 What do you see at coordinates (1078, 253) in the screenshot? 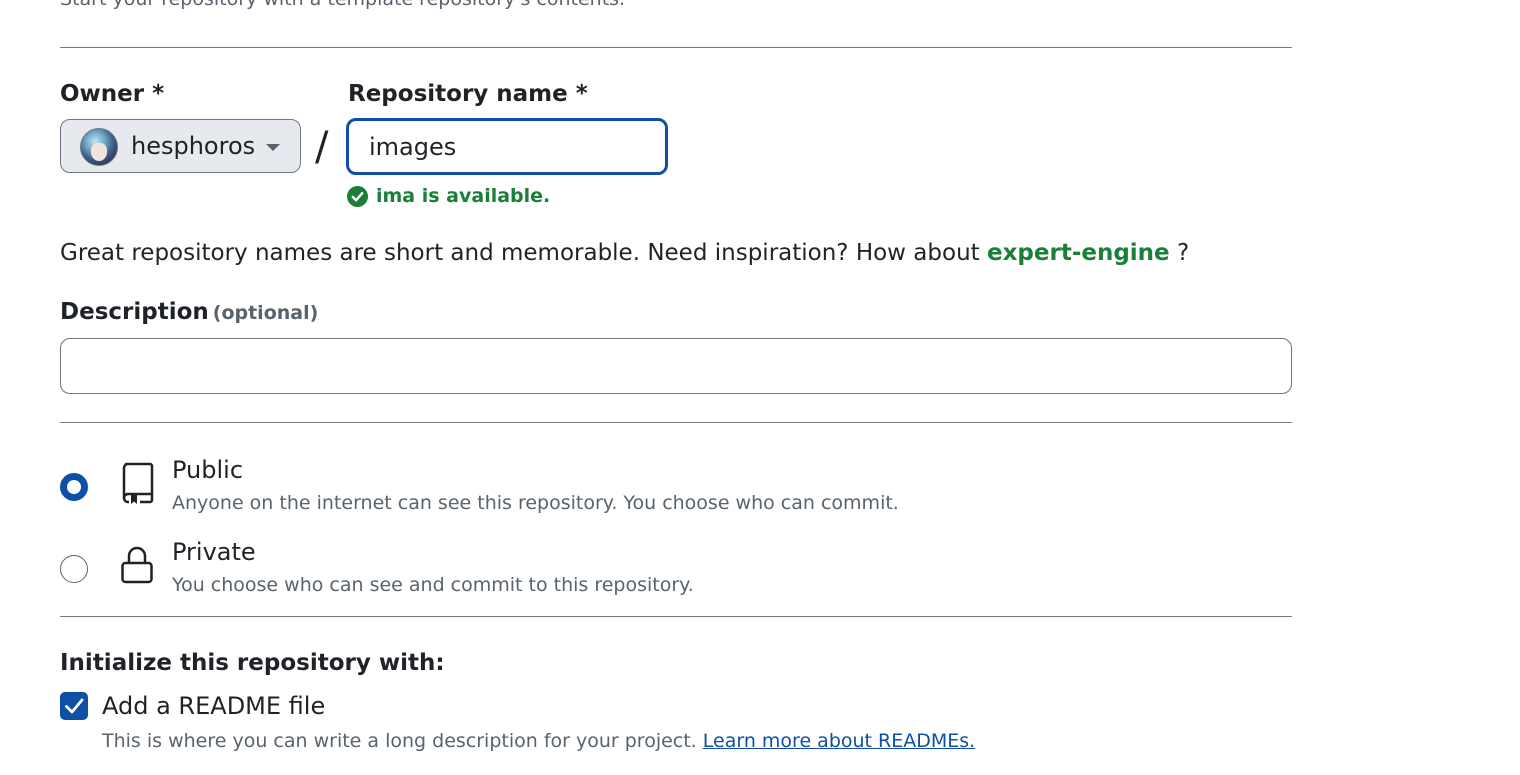
I see `suggested-name-link: expert-engine` at bounding box center [1078, 253].